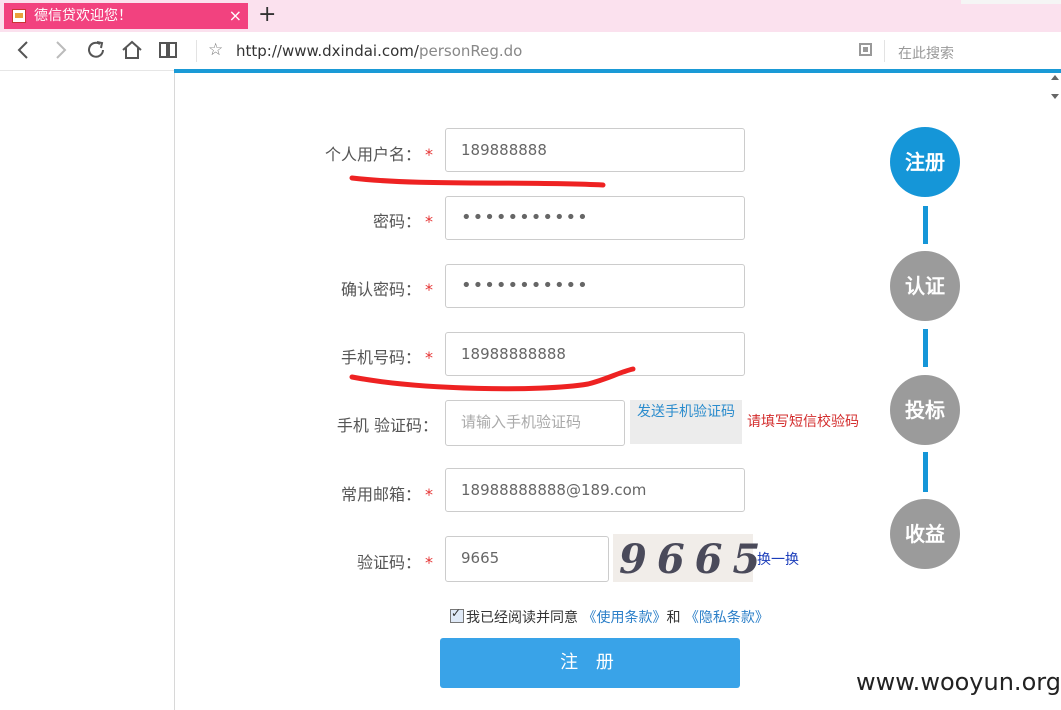 This screenshot has height=710, width=1061. I want to click on watermark: www.wooyun.org, so click(958, 682).